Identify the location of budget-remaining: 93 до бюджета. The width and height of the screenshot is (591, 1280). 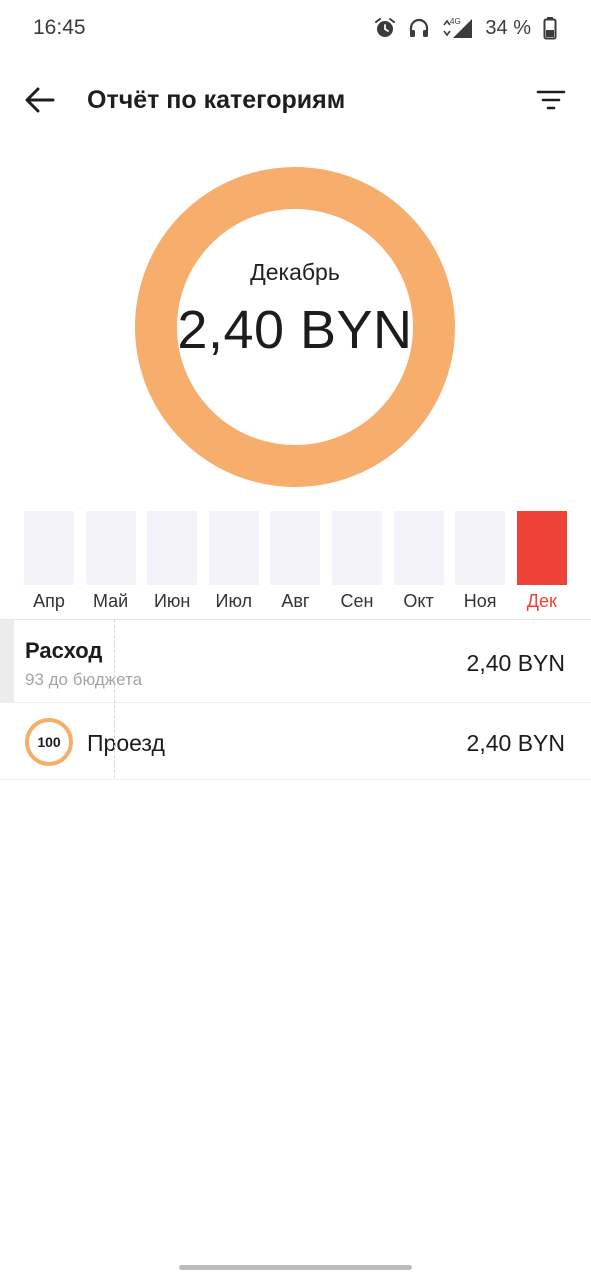
(84, 679).